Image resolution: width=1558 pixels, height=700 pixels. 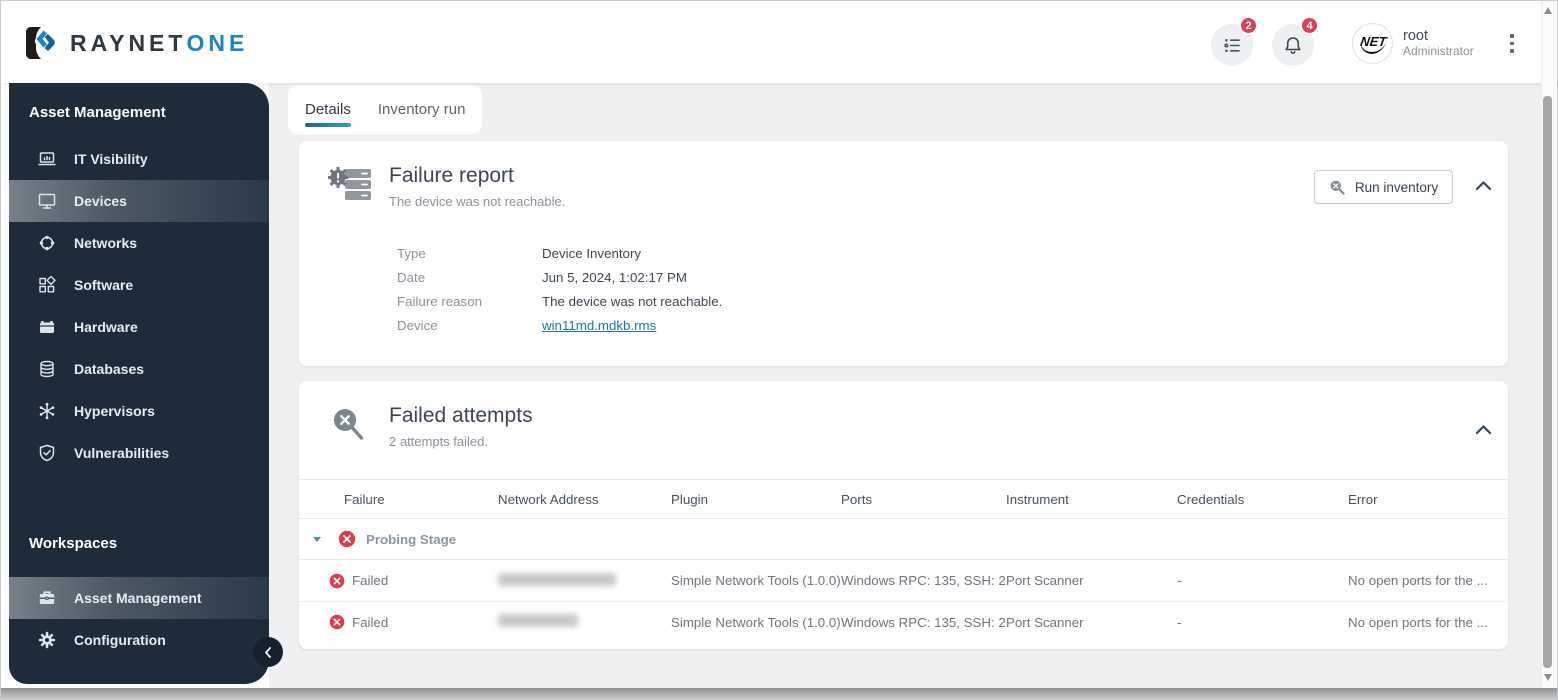 What do you see at coordinates (1372, 43) in the screenshot?
I see `user-avatar: NET` at bounding box center [1372, 43].